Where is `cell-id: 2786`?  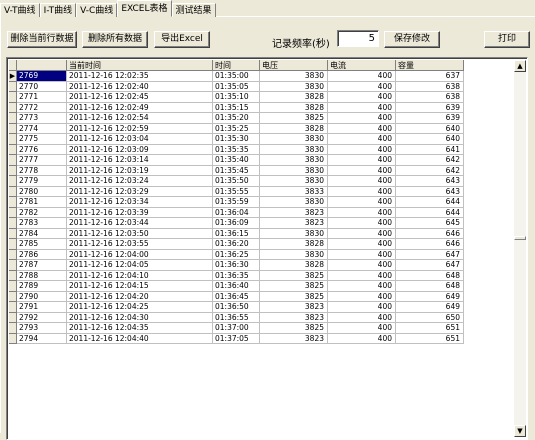 cell-id: 2786 is located at coordinates (42, 254).